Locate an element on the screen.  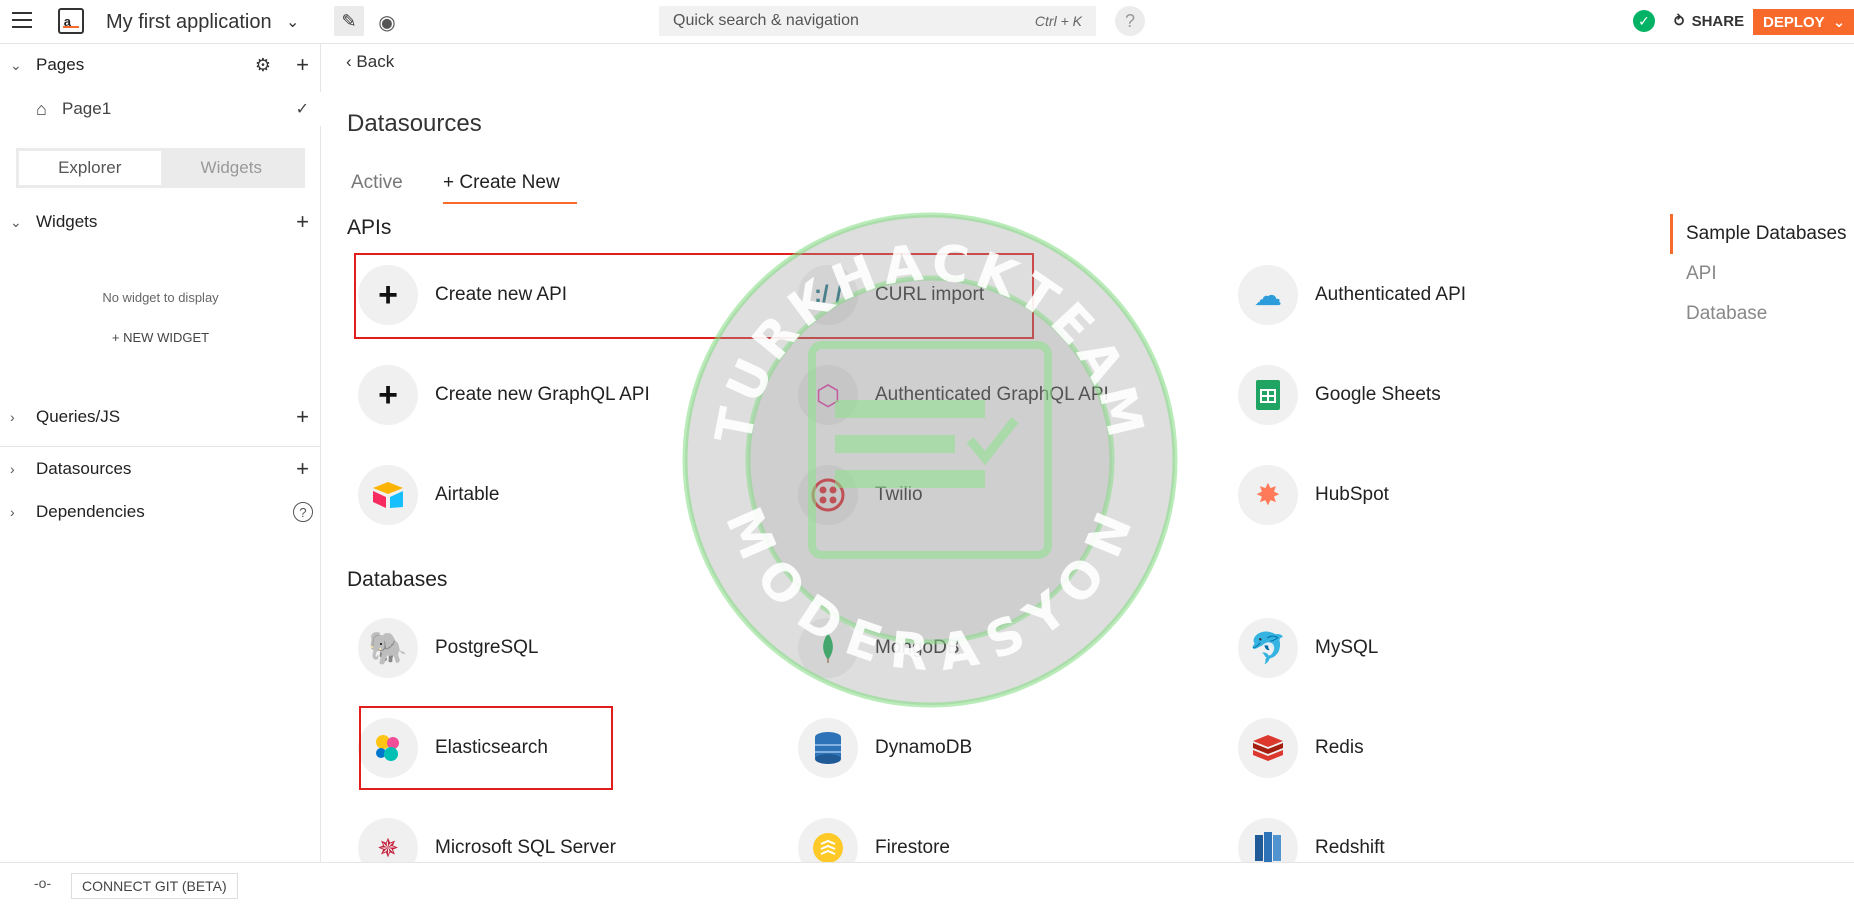
dependencies-section-header: › Dependencies ? is located at coordinates (160, 512).